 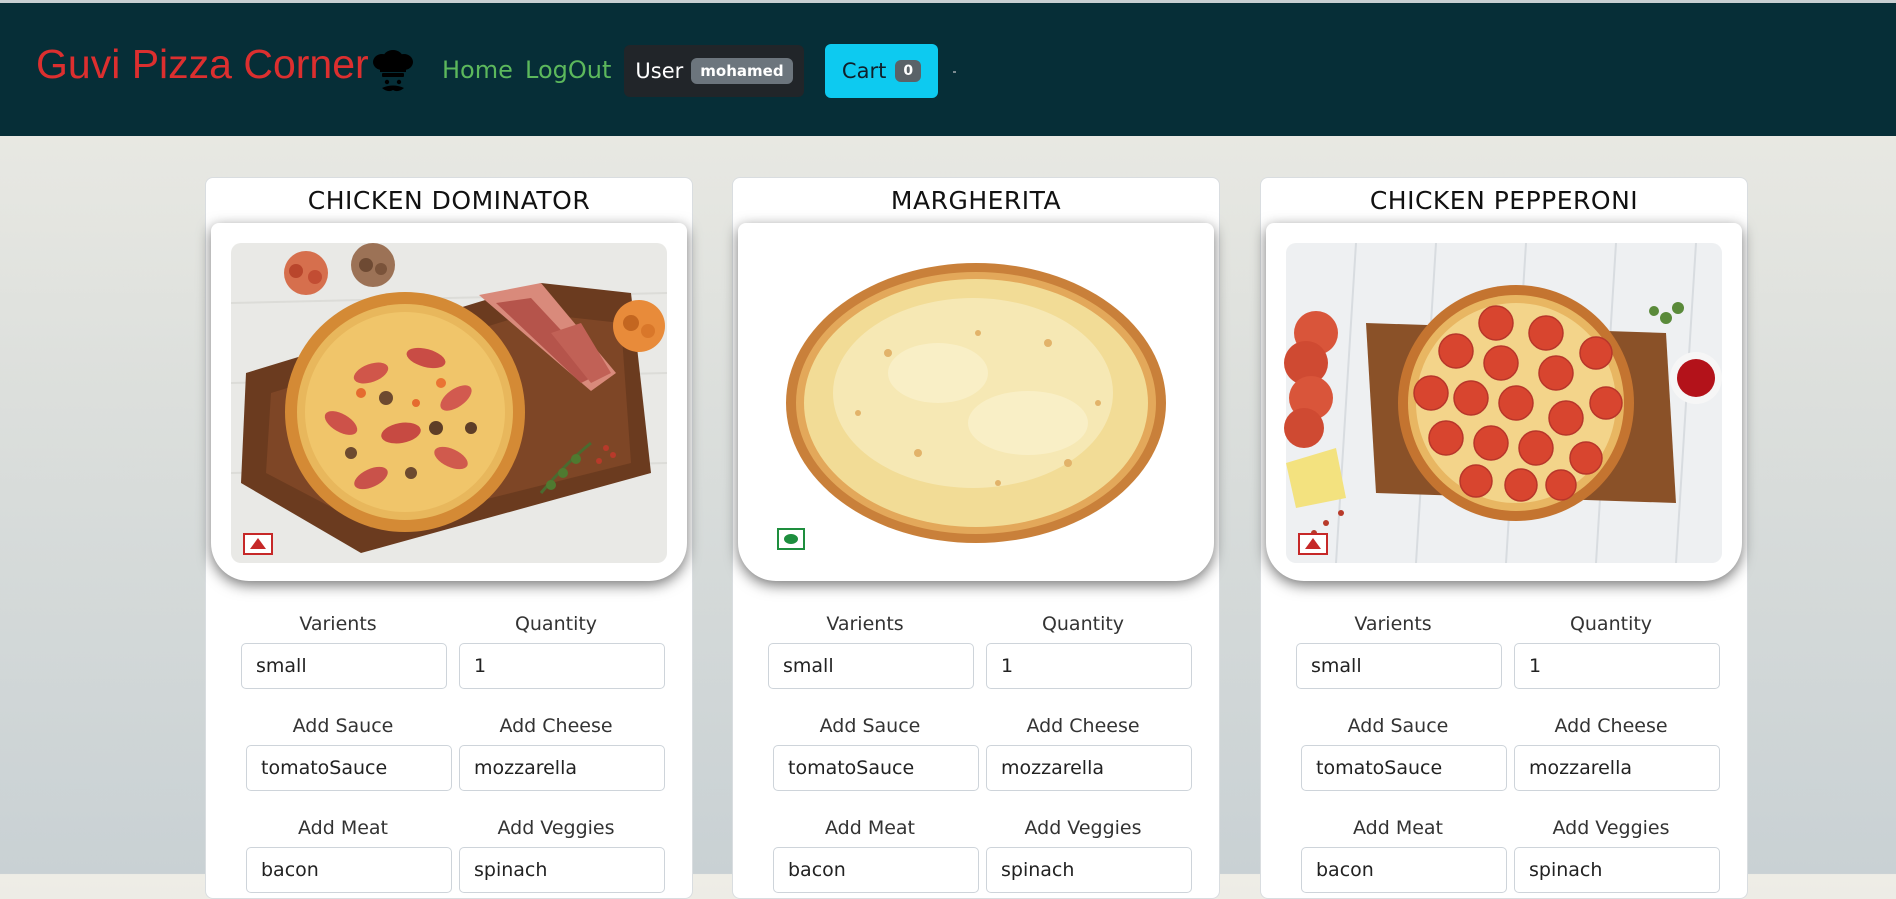 I want to click on pizza-photo-chicken-dominator, so click(x=449, y=403).